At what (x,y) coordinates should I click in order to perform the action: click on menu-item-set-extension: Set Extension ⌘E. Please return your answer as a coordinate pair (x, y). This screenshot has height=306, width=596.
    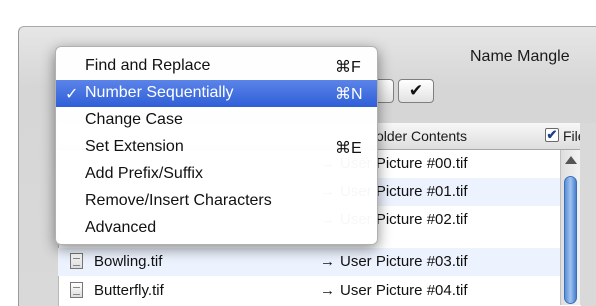
    Looking at the image, I should click on (216, 147).